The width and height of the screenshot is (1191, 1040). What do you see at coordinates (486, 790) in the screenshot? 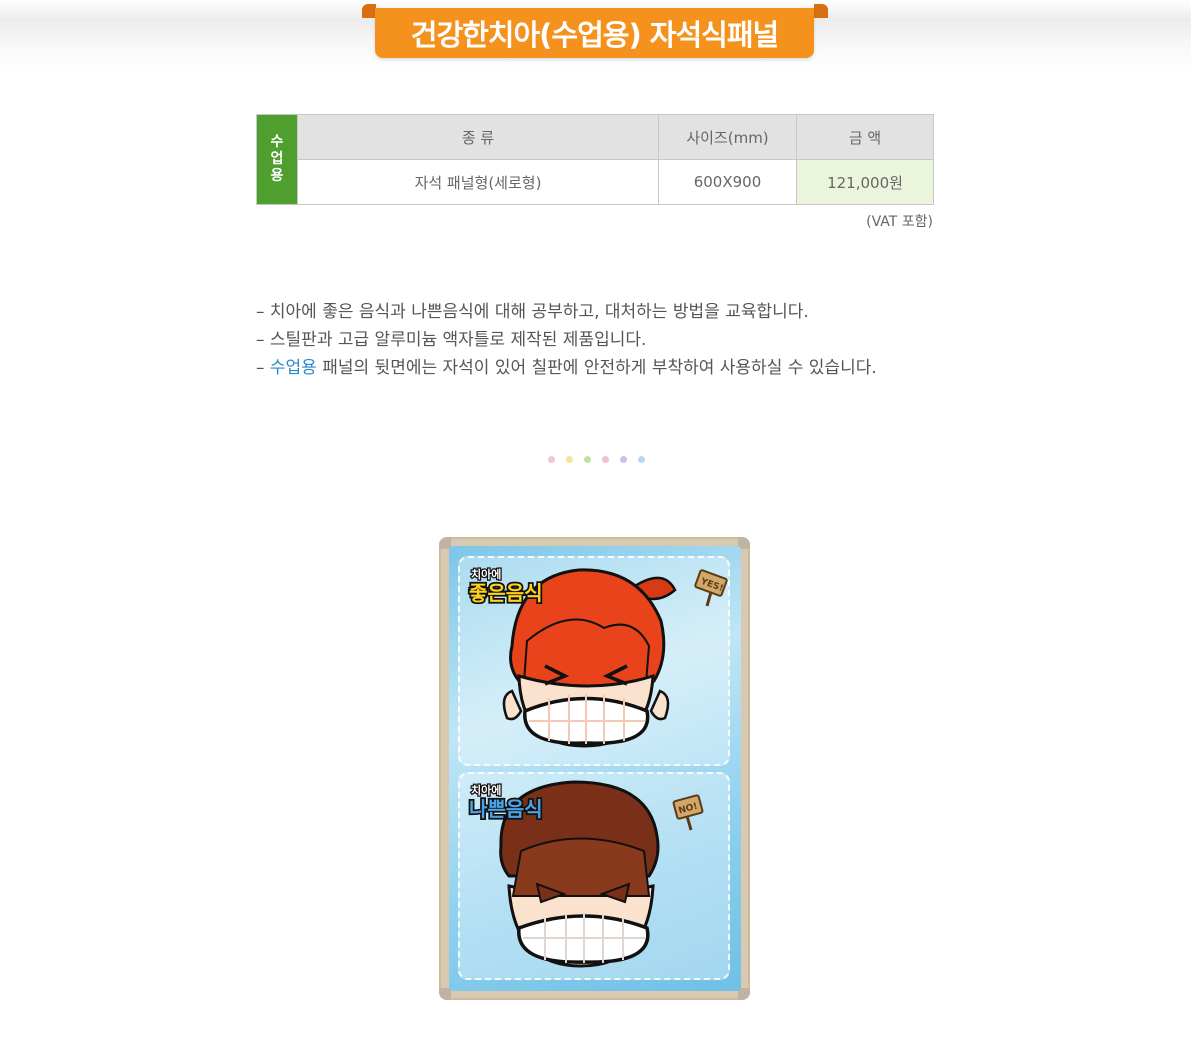
I see `bad-food-heading-small: 치아에` at bounding box center [486, 790].